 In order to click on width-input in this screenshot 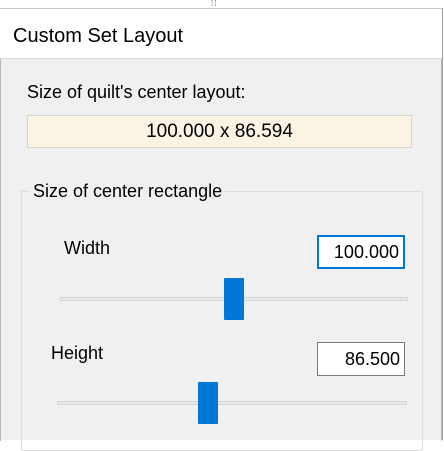, I will do `click(361, 252)`.